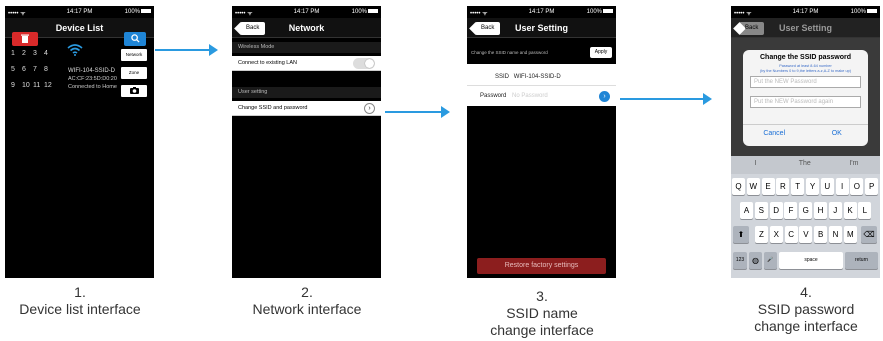 This screenshot has width=883, height=341. Describe the element at coordinates (306, 63) in the screenshot. I see `connect-lan-row: Connect to existing LAN` at that location.